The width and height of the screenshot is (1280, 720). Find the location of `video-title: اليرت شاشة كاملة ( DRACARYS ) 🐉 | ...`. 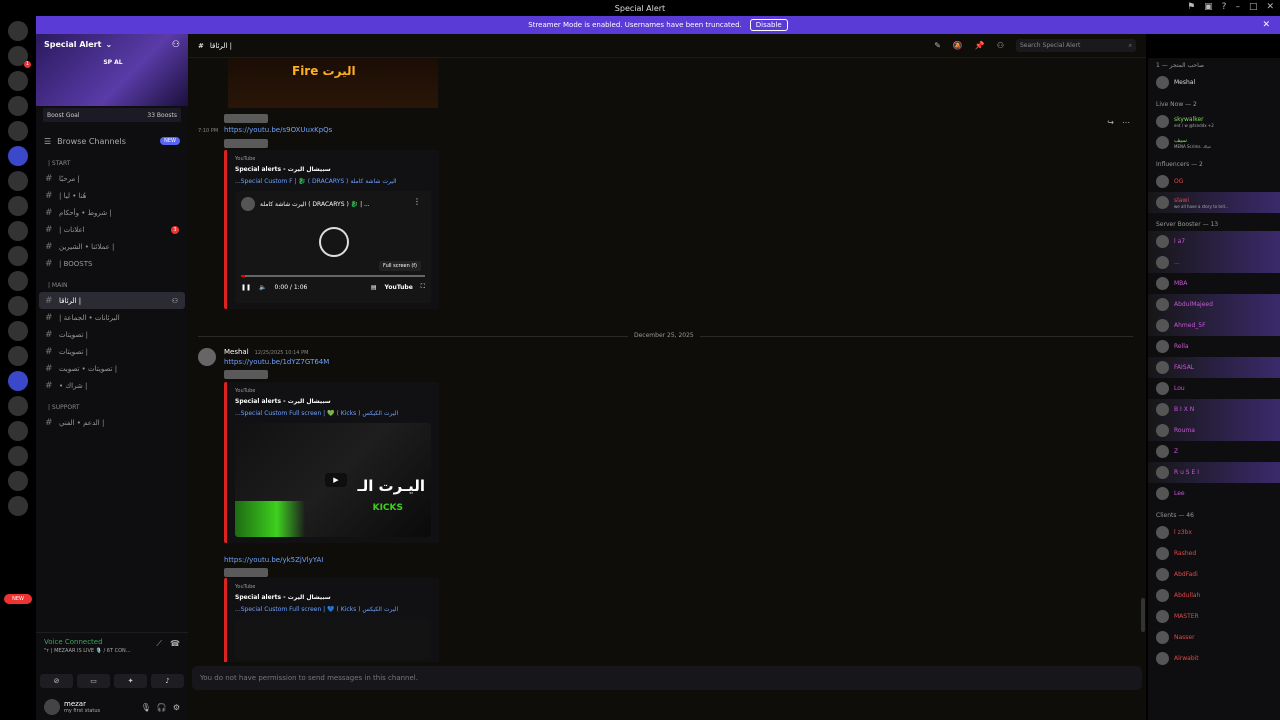

video-title: اليرت شاشة كاملة ( DRACARYS ) 🐉 | ... is located at coordinates (315, 204).